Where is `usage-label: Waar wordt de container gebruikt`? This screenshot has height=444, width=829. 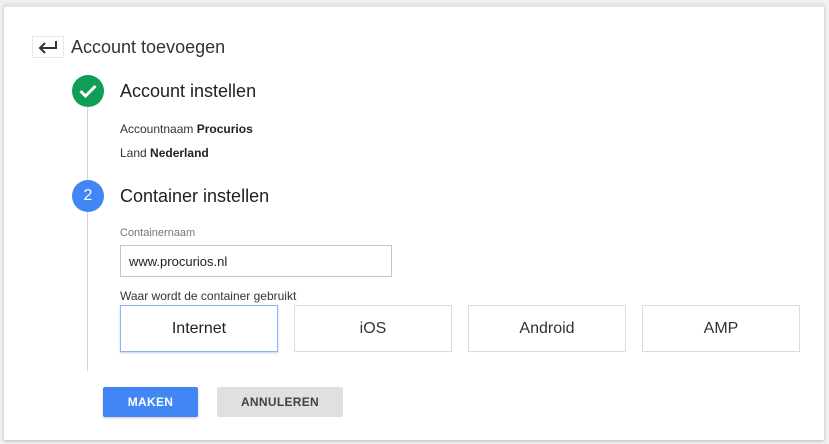 usage-label: Waar wordt de container gebruikt is located at coordinates (208, 296).